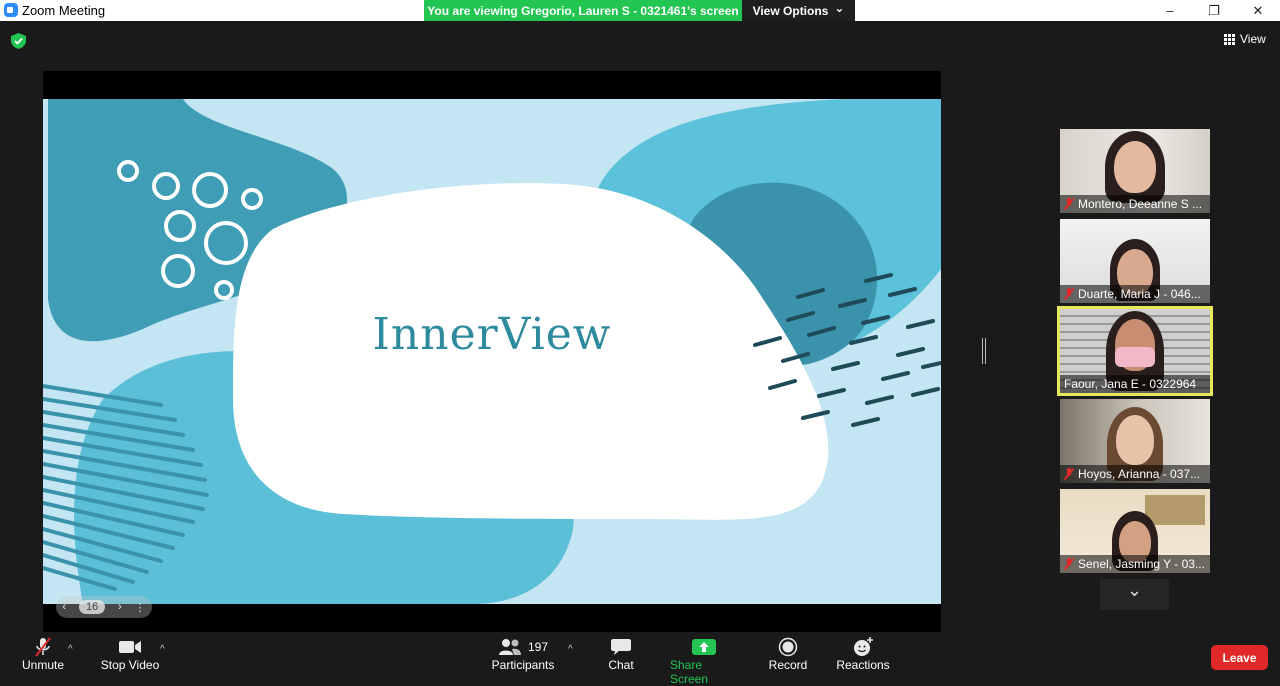  Describe the element at coordinates (984, 351) in the screenshot. I see `panel-resize-handle` at that location.